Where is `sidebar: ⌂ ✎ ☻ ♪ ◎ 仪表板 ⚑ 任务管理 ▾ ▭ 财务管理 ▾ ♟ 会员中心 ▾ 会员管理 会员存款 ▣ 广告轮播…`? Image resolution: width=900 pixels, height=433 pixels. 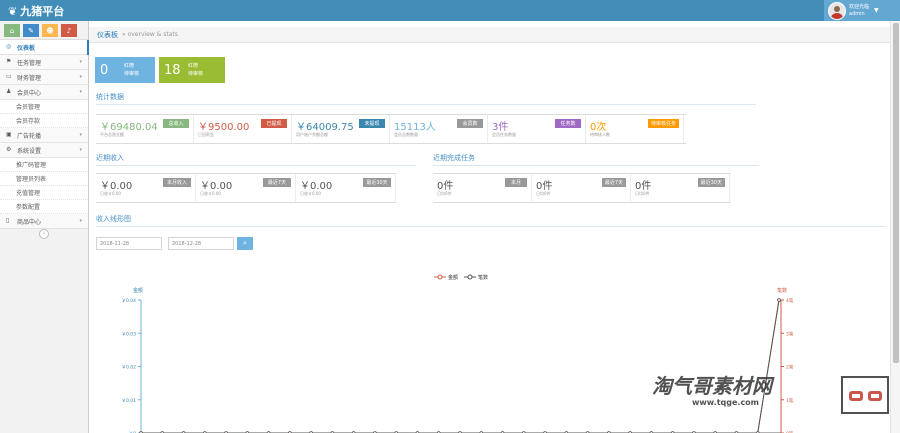 sidebar: ⌂ ✎ ☻ ♪ ◎ 仪表板 ⚑ 任务管理 ▾ ▭ 财务管理 ▾ ♟ 会员中心 ▾ 会员管理 会员存款 ▣ 广告轮播… is located at coordinates (44, 227).